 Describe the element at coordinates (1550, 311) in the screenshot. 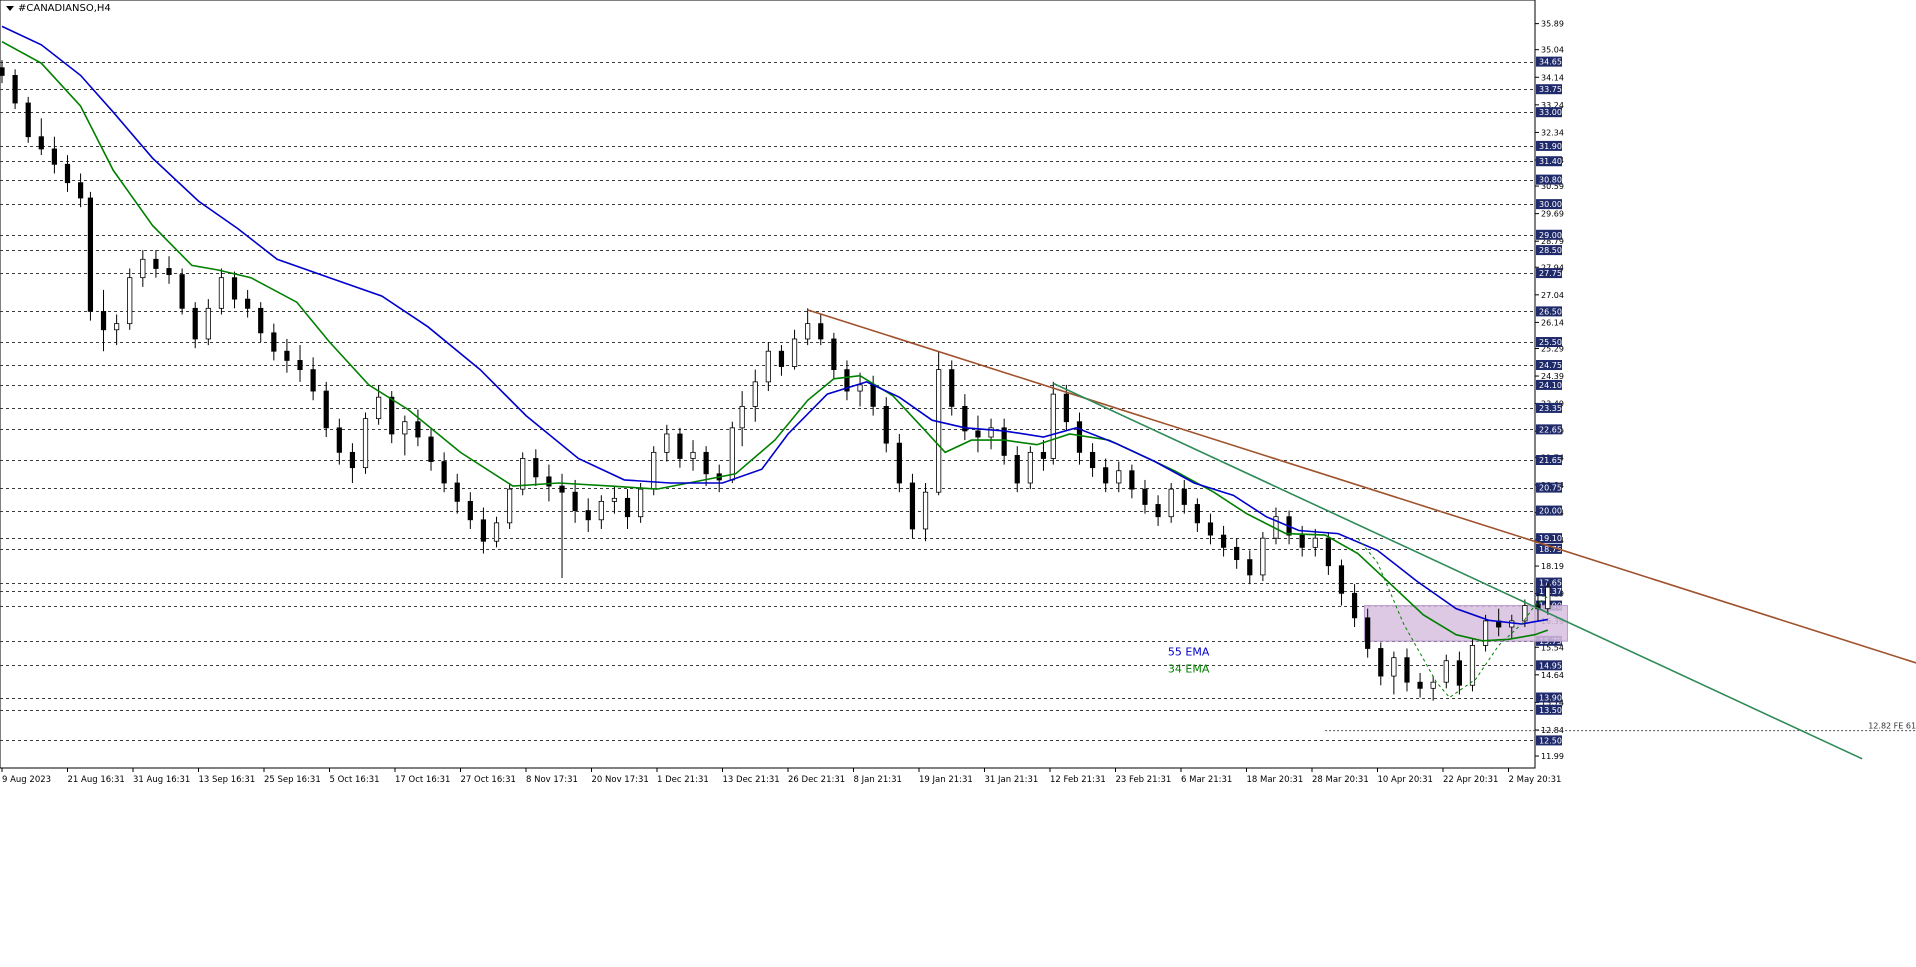

I see `level-label: 26.50` at that location.